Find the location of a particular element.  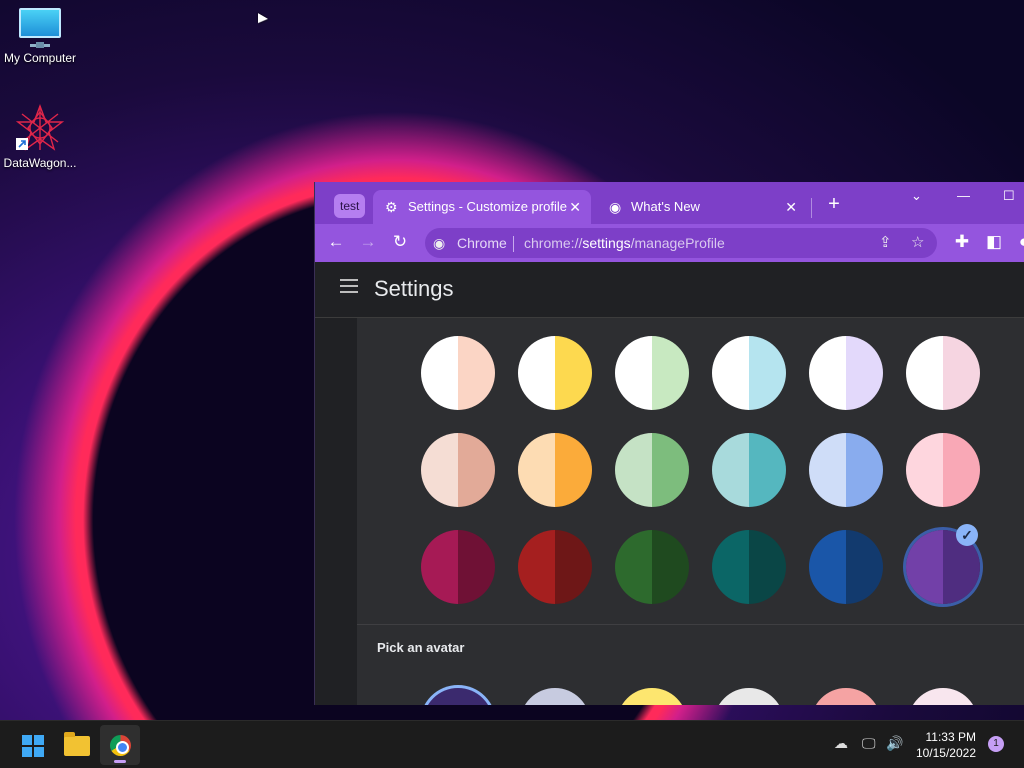

new-tab-button: + is located at coordinates (834, 204).